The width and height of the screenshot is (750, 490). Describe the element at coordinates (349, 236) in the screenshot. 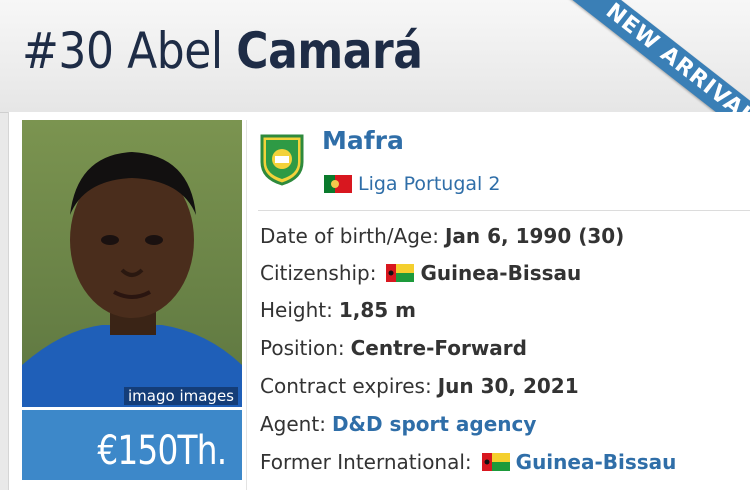

I see `dob-label: Date of birth/Age:` at that location.